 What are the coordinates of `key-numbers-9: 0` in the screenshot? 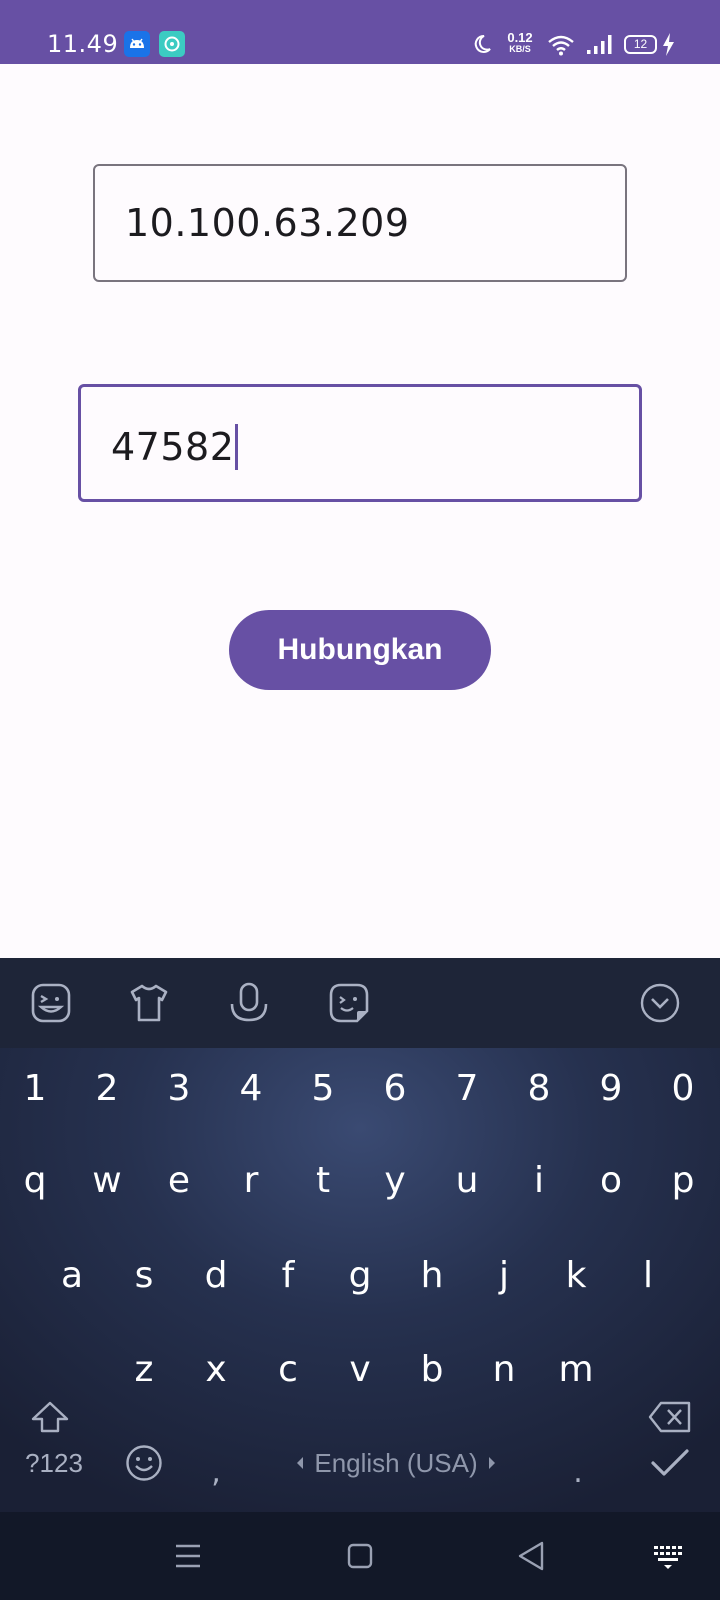 It's located at (683, 1089).